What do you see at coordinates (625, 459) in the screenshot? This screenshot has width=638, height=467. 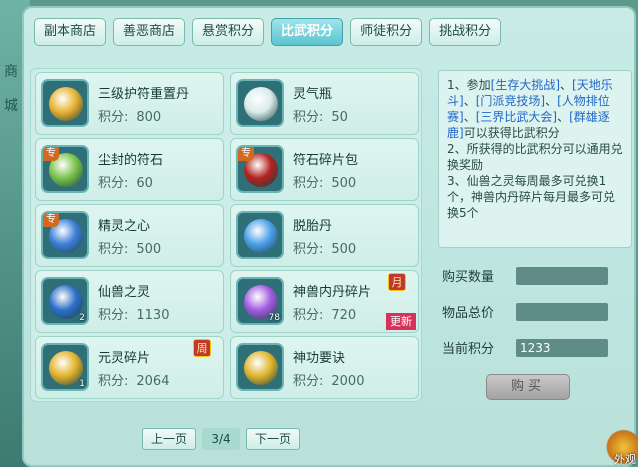 I see `outfit-corner-label: 外观` at bounding box center [625, 459].